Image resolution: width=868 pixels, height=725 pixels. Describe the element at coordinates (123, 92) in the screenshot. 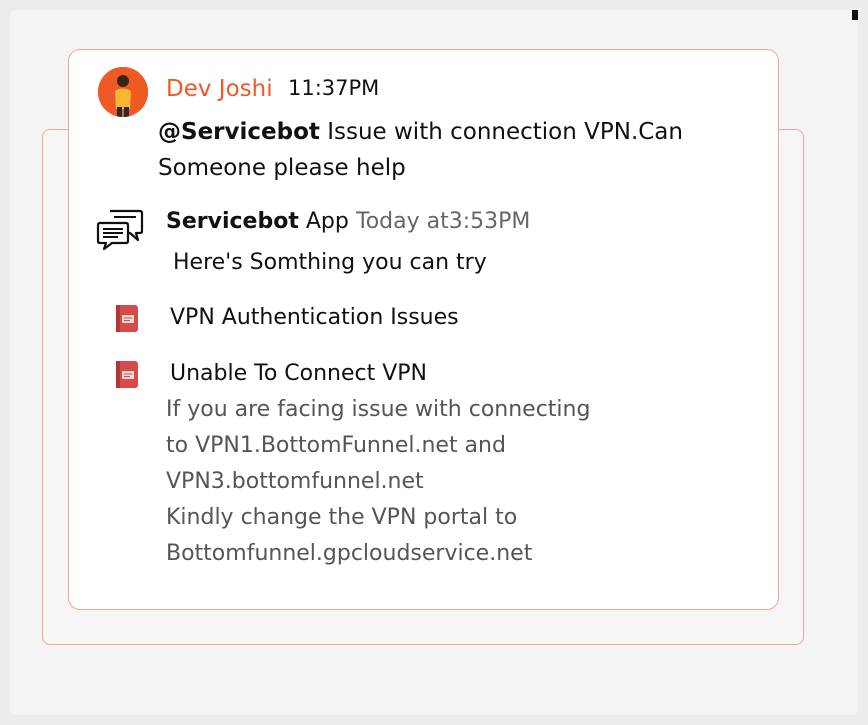

I see `avatar` at that location.